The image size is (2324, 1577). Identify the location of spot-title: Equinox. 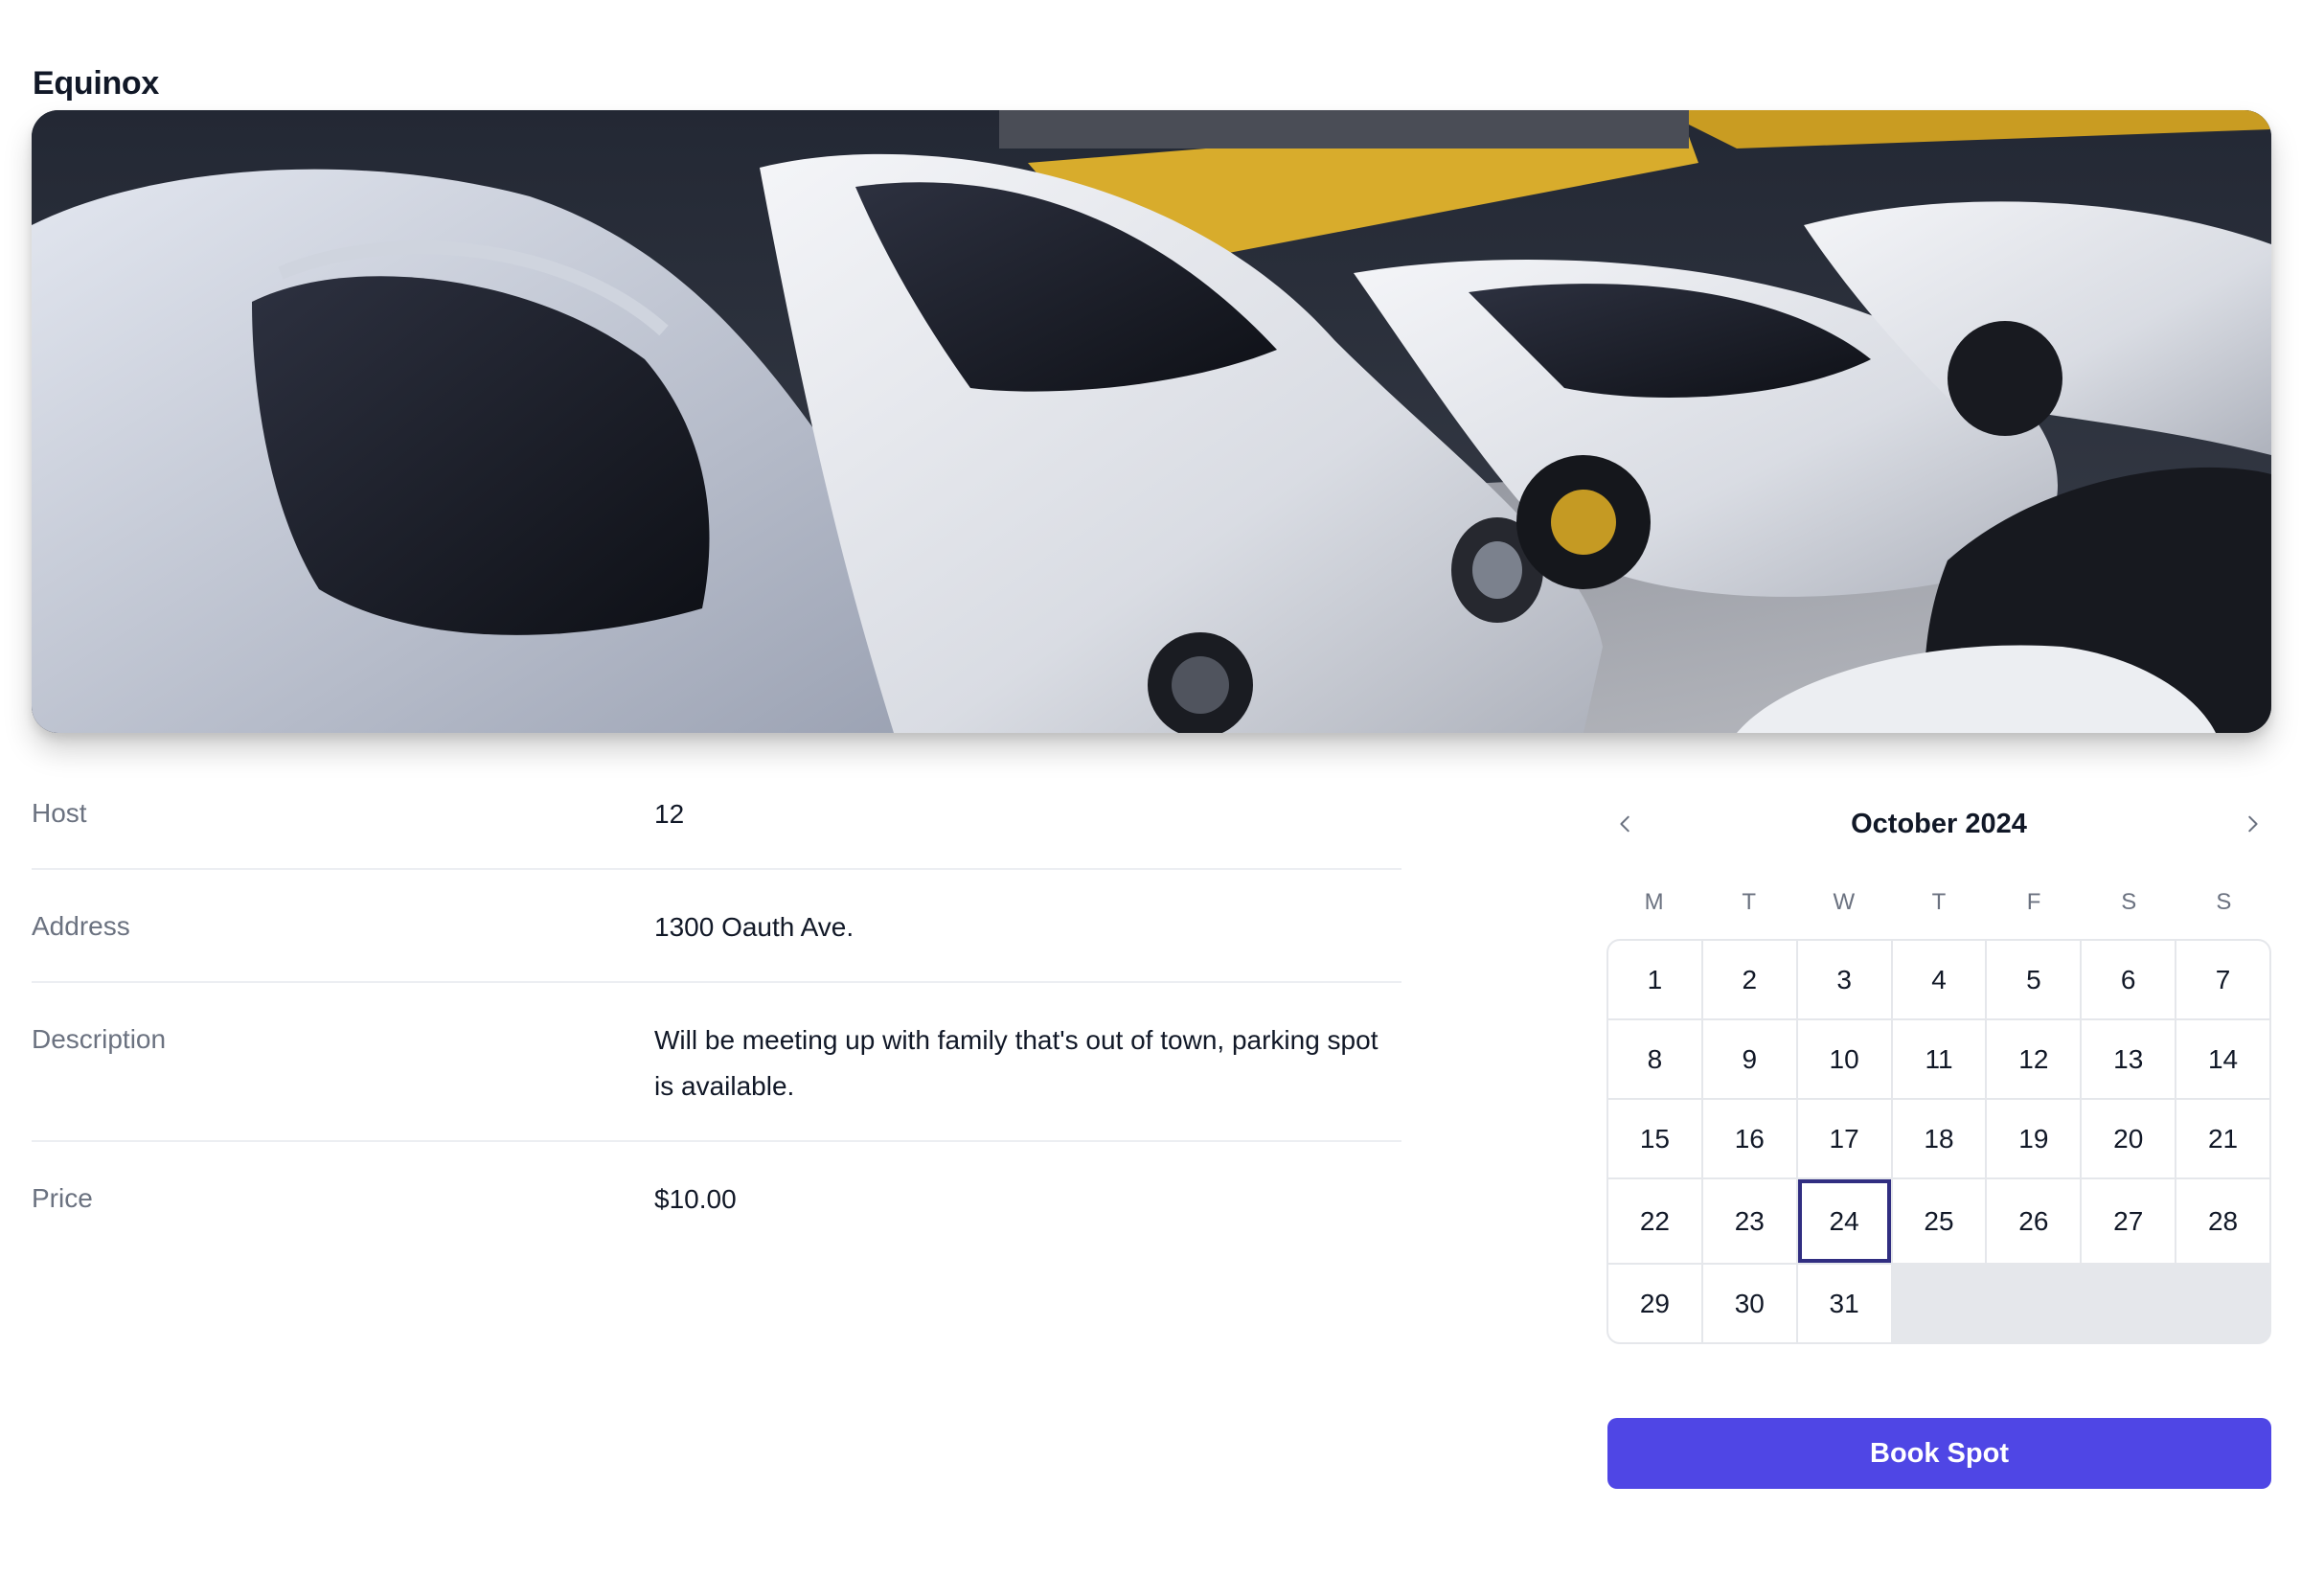
(96, 83).